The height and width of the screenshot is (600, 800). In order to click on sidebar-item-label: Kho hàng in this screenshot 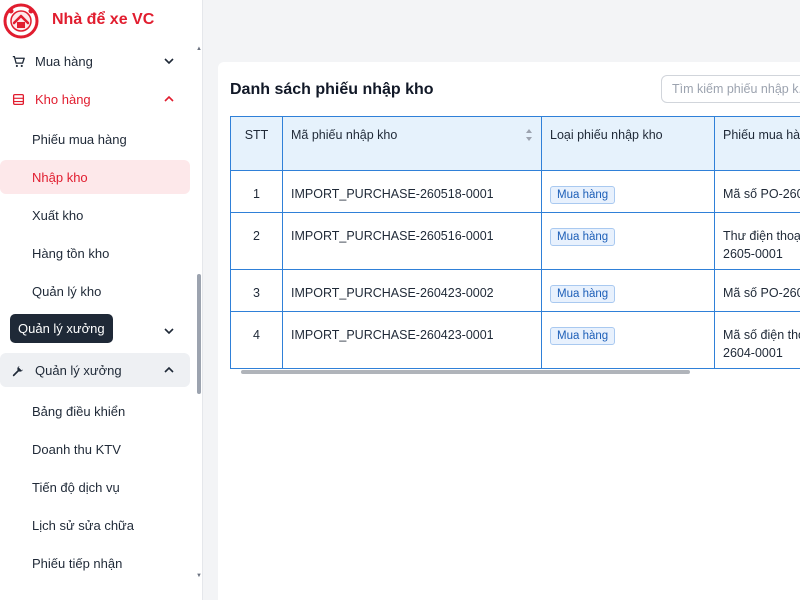, I will do `click(63, 99)`.